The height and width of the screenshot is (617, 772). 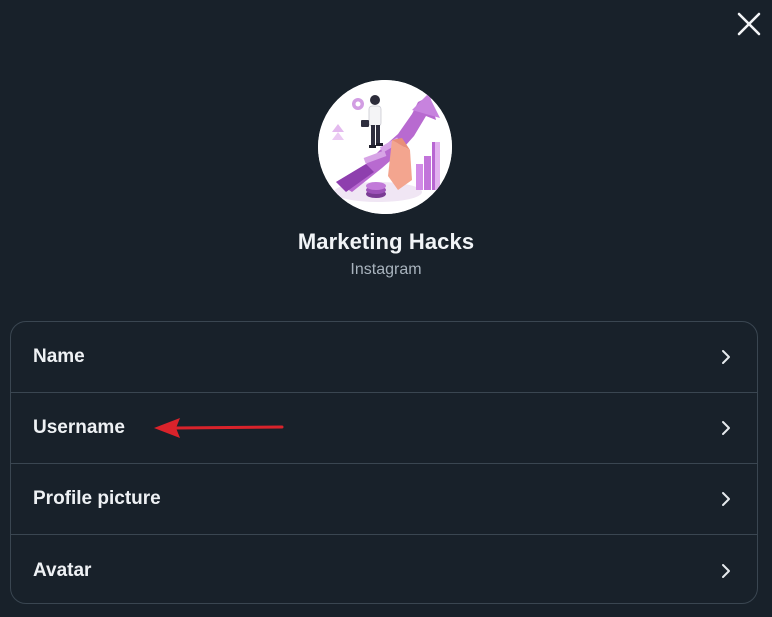 What do you see at coordinates (62, 570) in the screenshot?
I see `menu-item-label: Avatar` at bounding box center [62, 570].